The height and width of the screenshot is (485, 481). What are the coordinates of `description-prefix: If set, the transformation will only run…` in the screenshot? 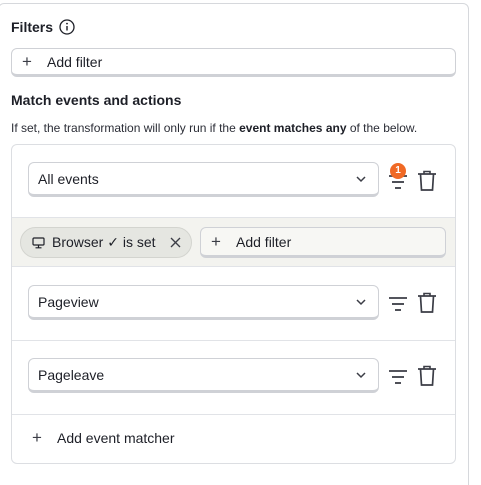 It's located at (125, 128).